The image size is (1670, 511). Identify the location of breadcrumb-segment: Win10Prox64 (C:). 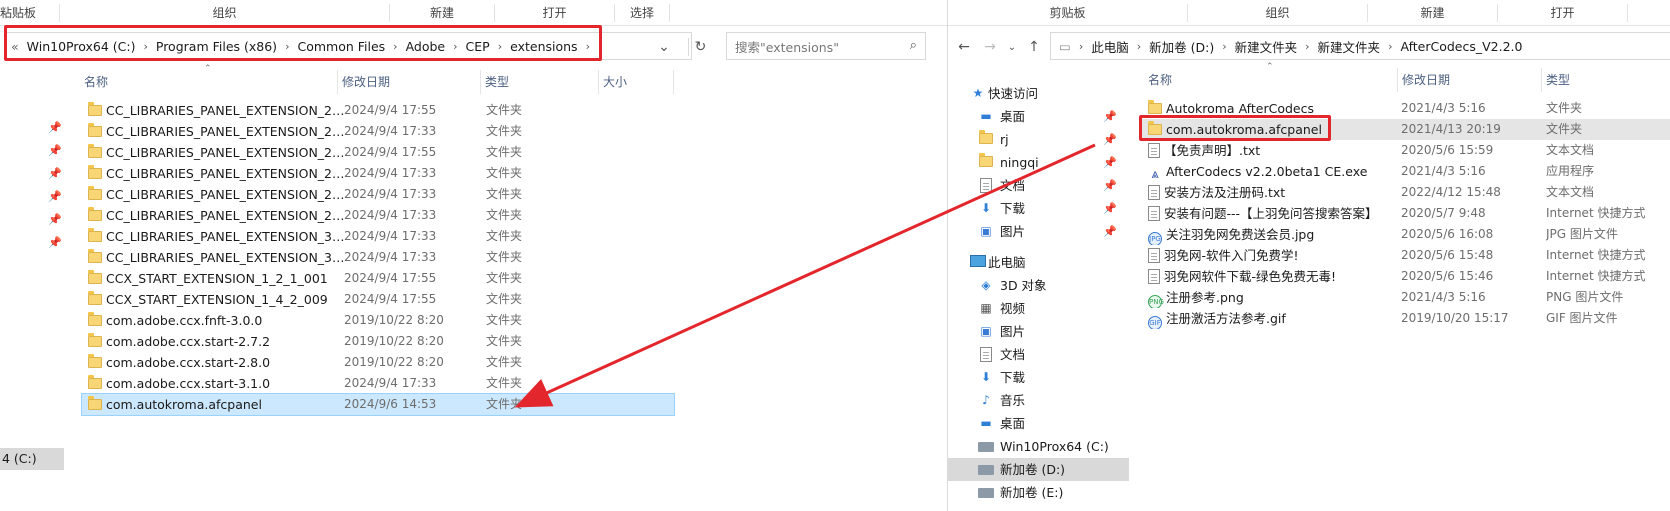
(81, 46).